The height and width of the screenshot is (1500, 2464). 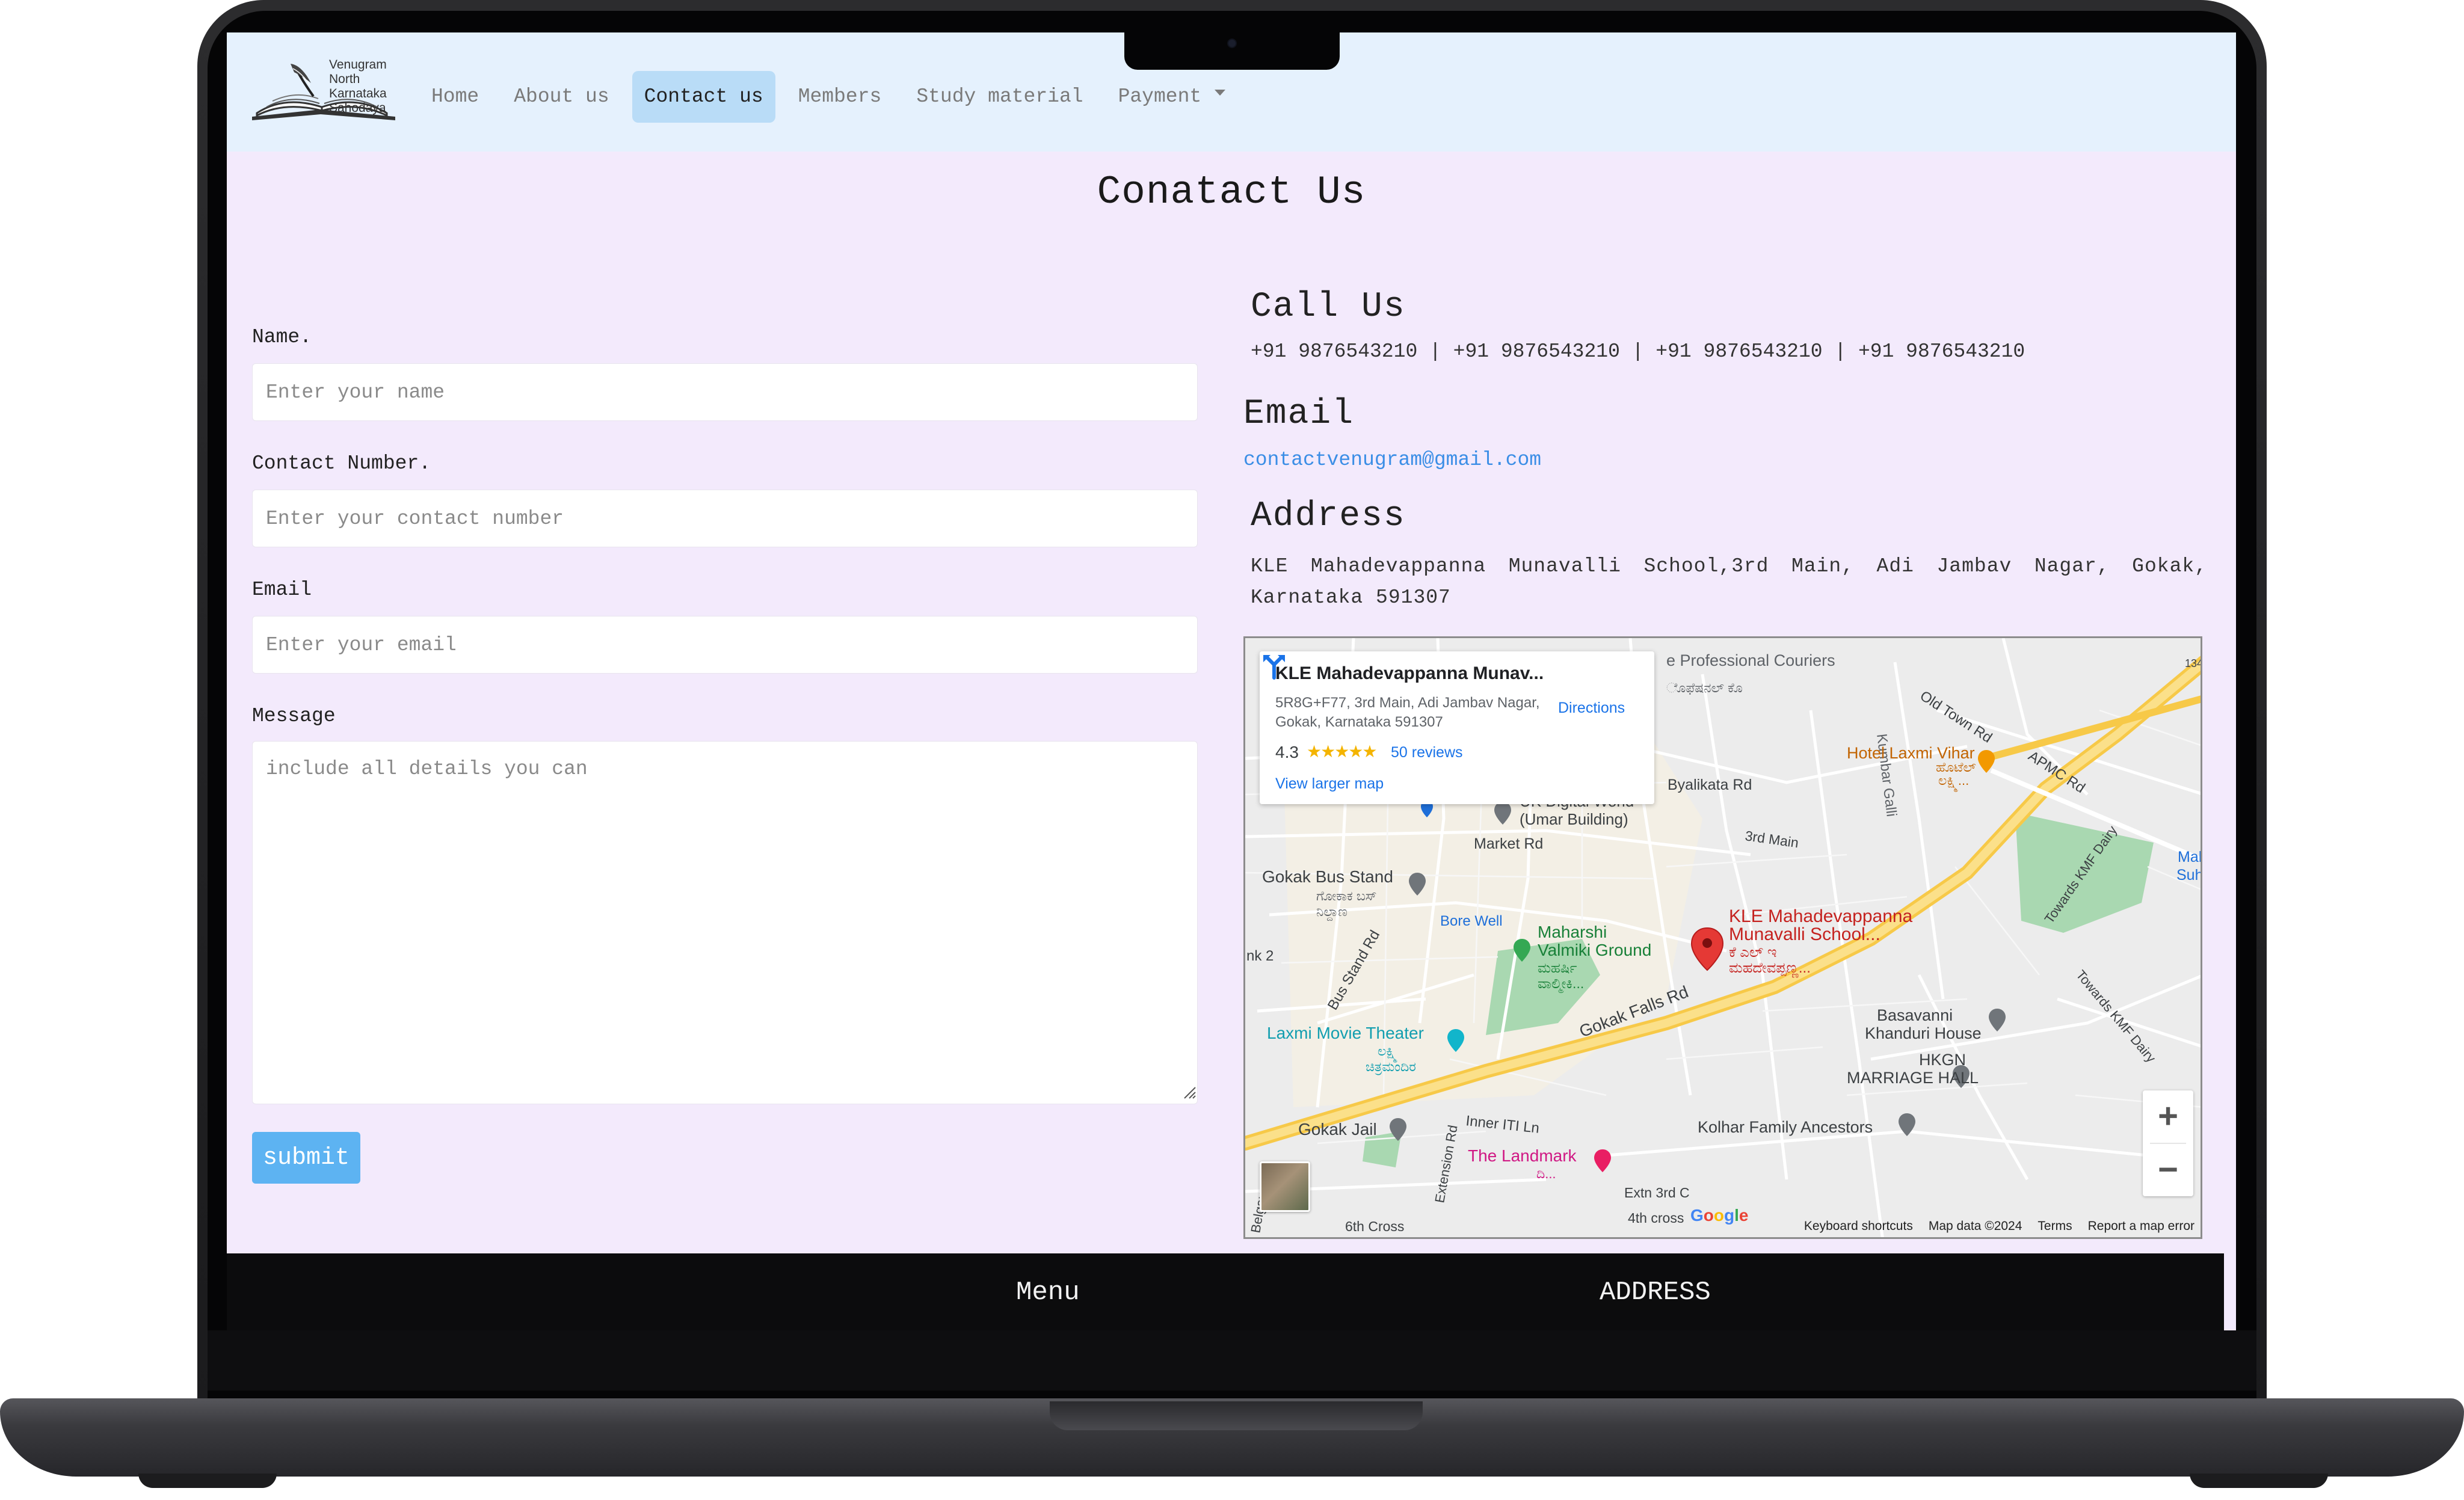 I want to click on report-map-error-link: Report a map error, so click(x=2141, y=1227).